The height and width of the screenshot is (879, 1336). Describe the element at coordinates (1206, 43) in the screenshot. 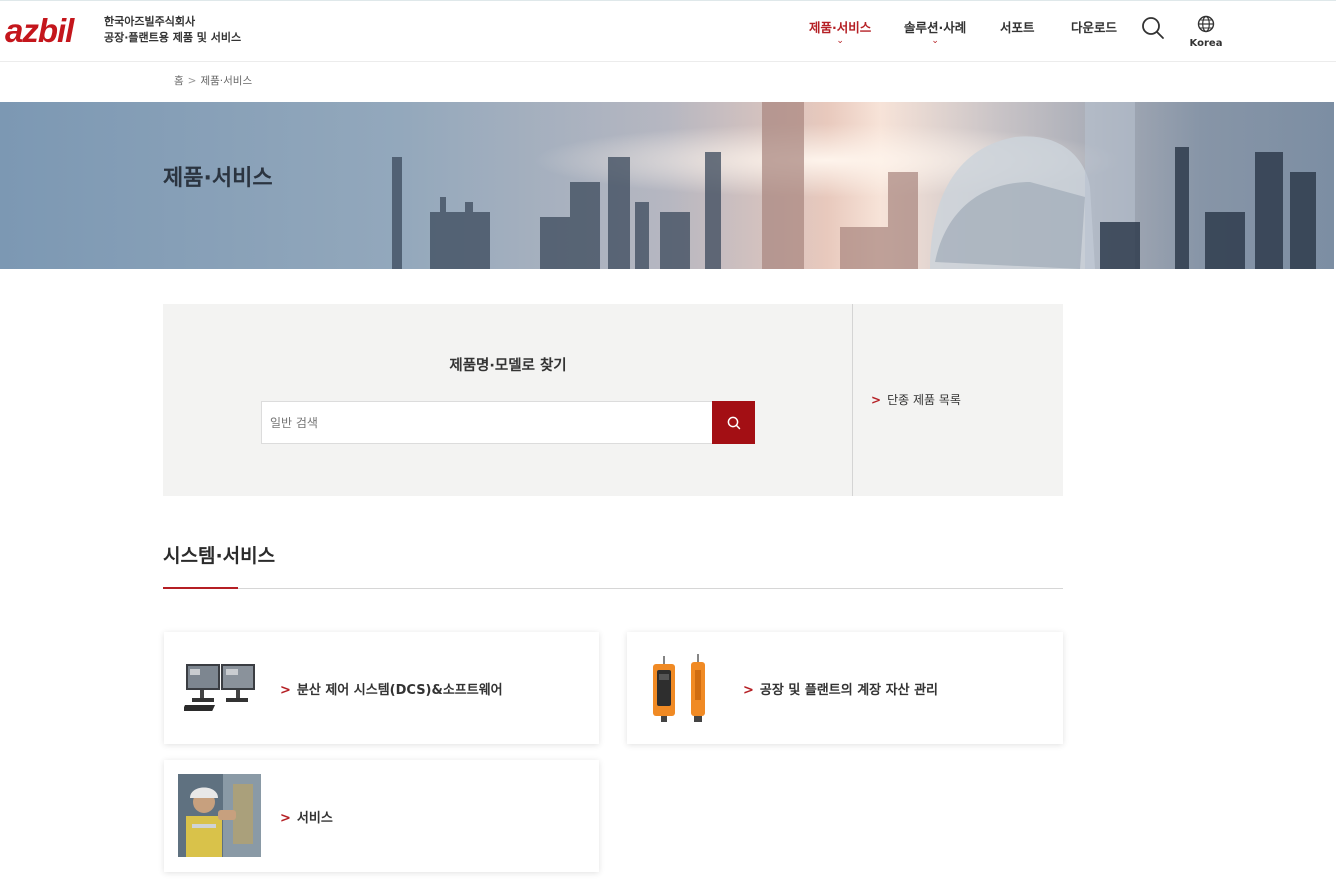

I see `region-label: Korea` at that location.